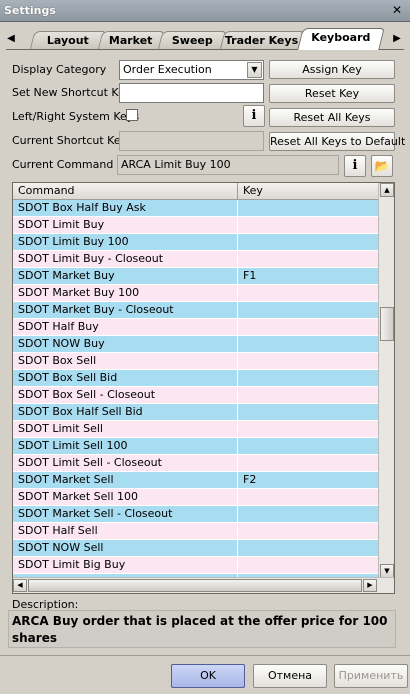 This screenshot has width=410, height=694. What do you see at coordinates (208, 676) in the screenshot?
I see `ok-button: OK` at bounding box center [208, 676].